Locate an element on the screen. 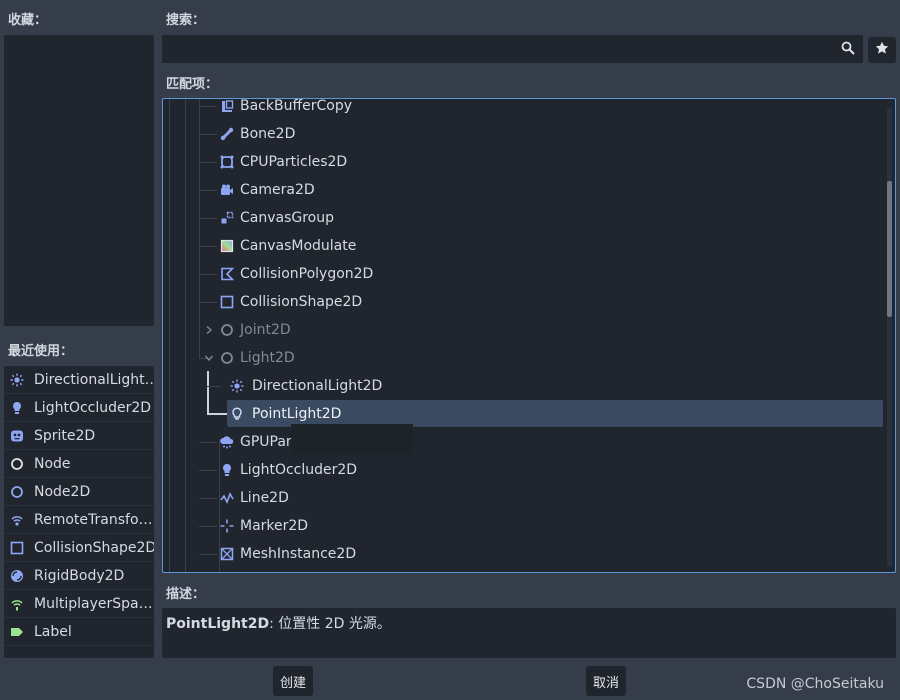  light2d-icon is located at coordinates (227, 358).